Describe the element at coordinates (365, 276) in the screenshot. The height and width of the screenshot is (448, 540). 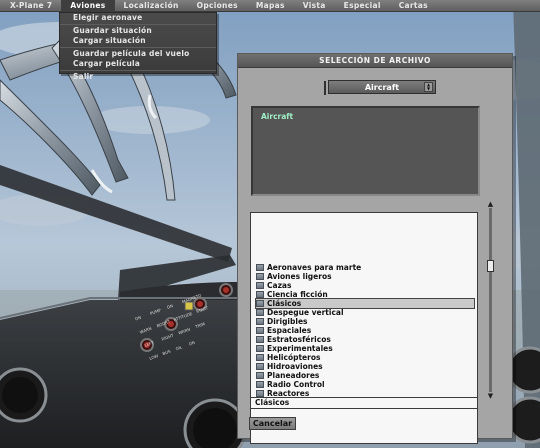
I see `list-item: Aviones ligeros` at that location.